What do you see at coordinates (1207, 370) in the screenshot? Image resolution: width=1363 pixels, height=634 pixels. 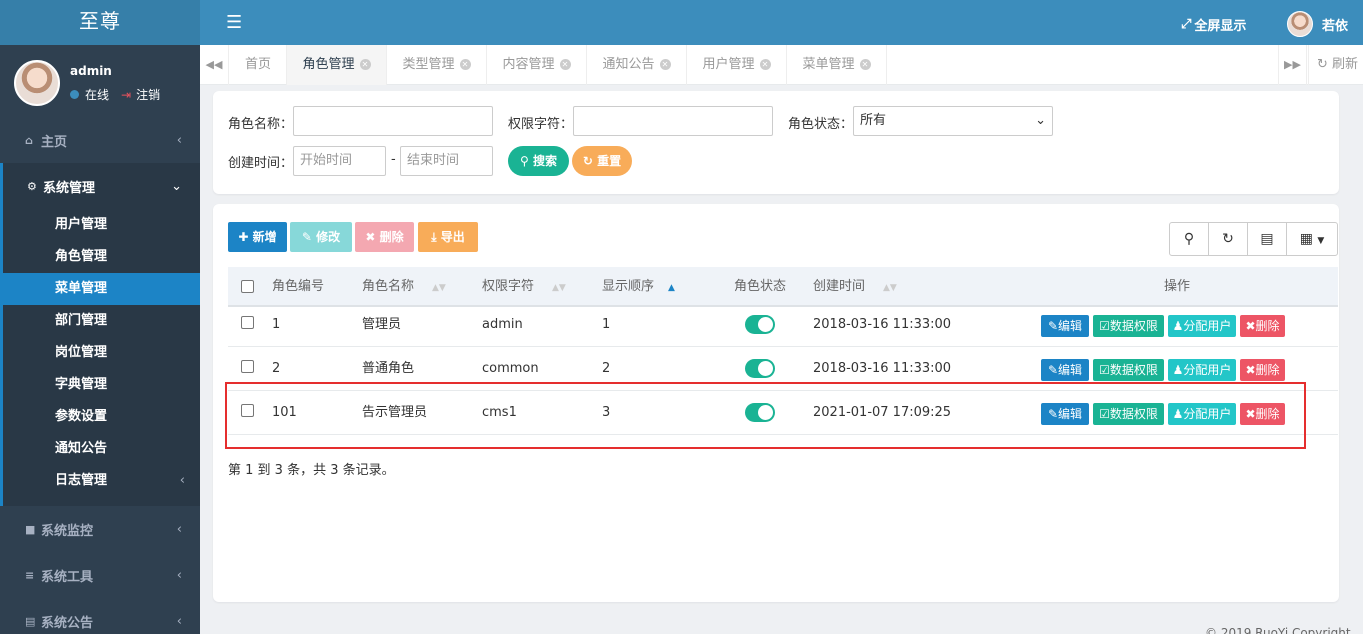 I see `row-assign-user-label: 分配用户` at bounding box center [1207, 370].